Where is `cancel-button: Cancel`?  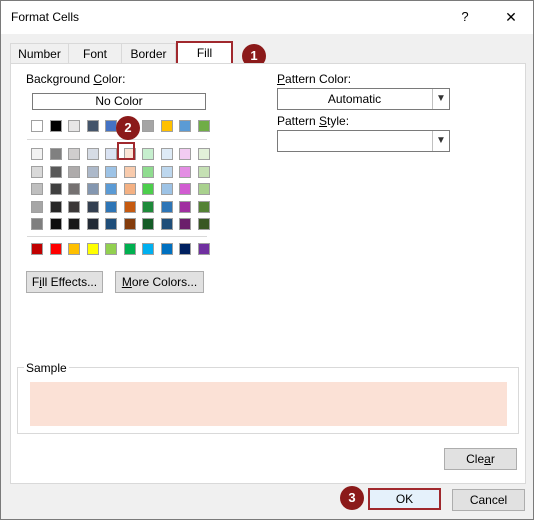 cancel-button: Cancel is located at coordinates (488, 500).